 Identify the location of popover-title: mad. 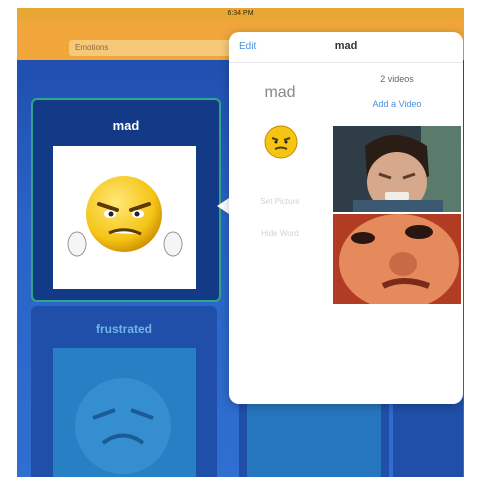
(346, 46).